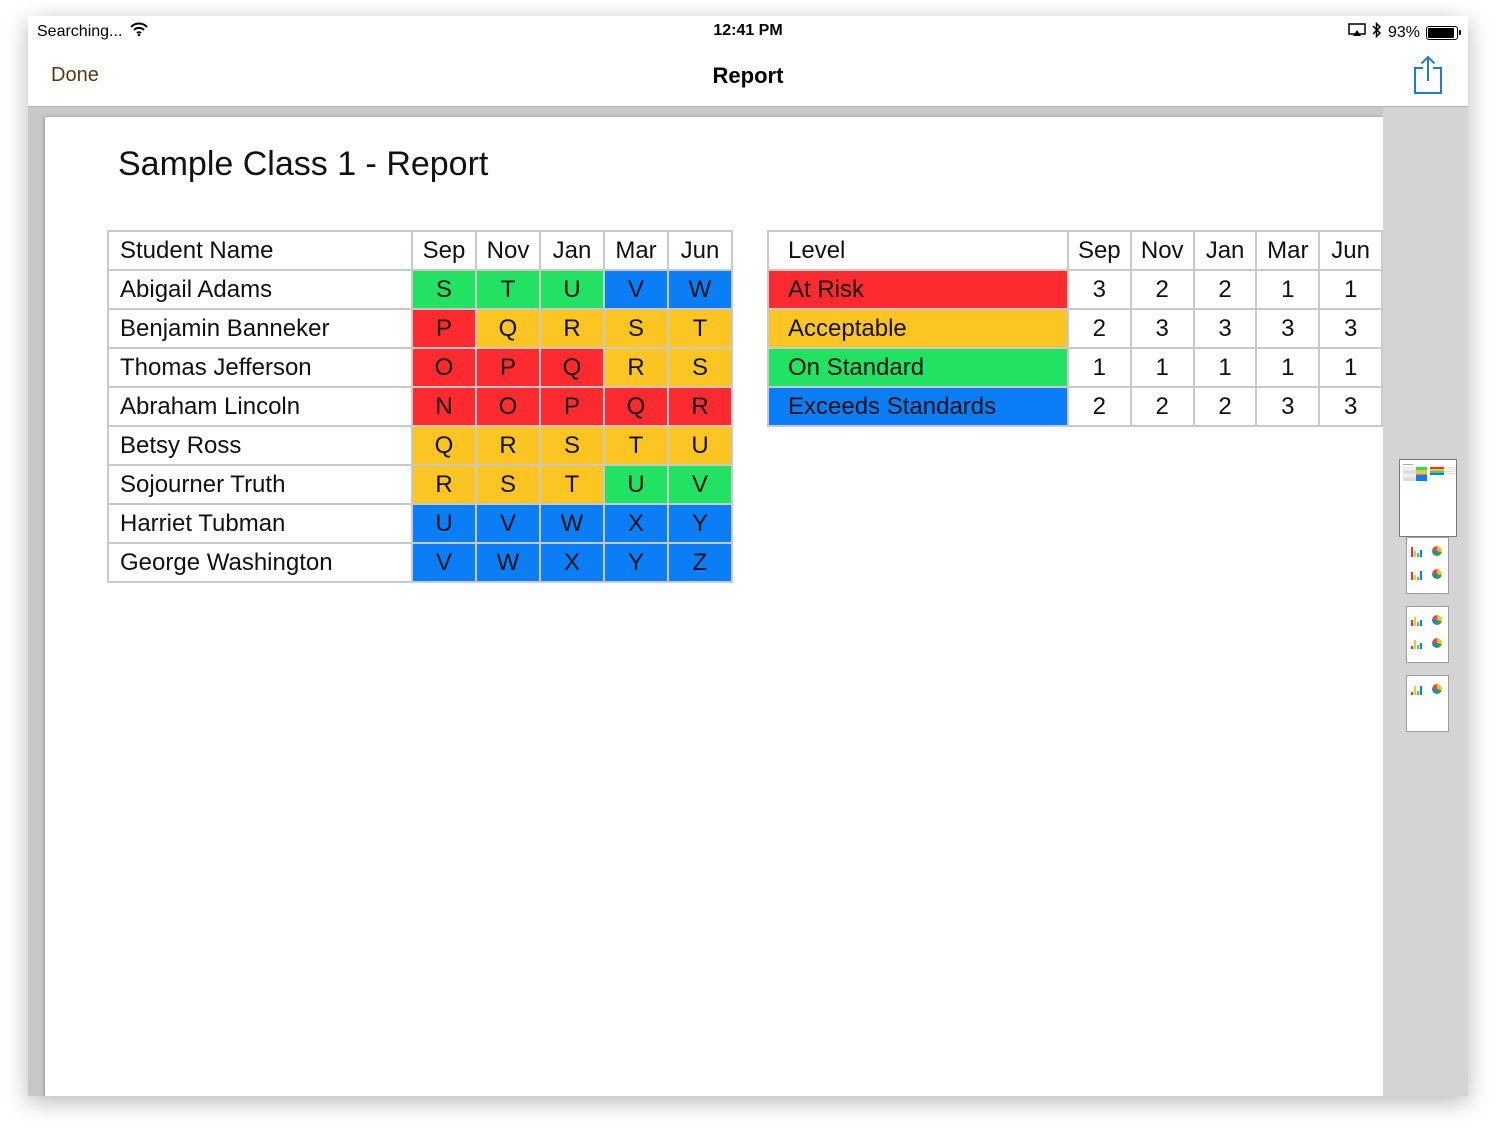 Image resolution: width=1496 pixels, height=1136 pixels. Describe the element at coordinates (260, 367) in the screenshot. I see `student-name: Thomas Jefferson` at that location.